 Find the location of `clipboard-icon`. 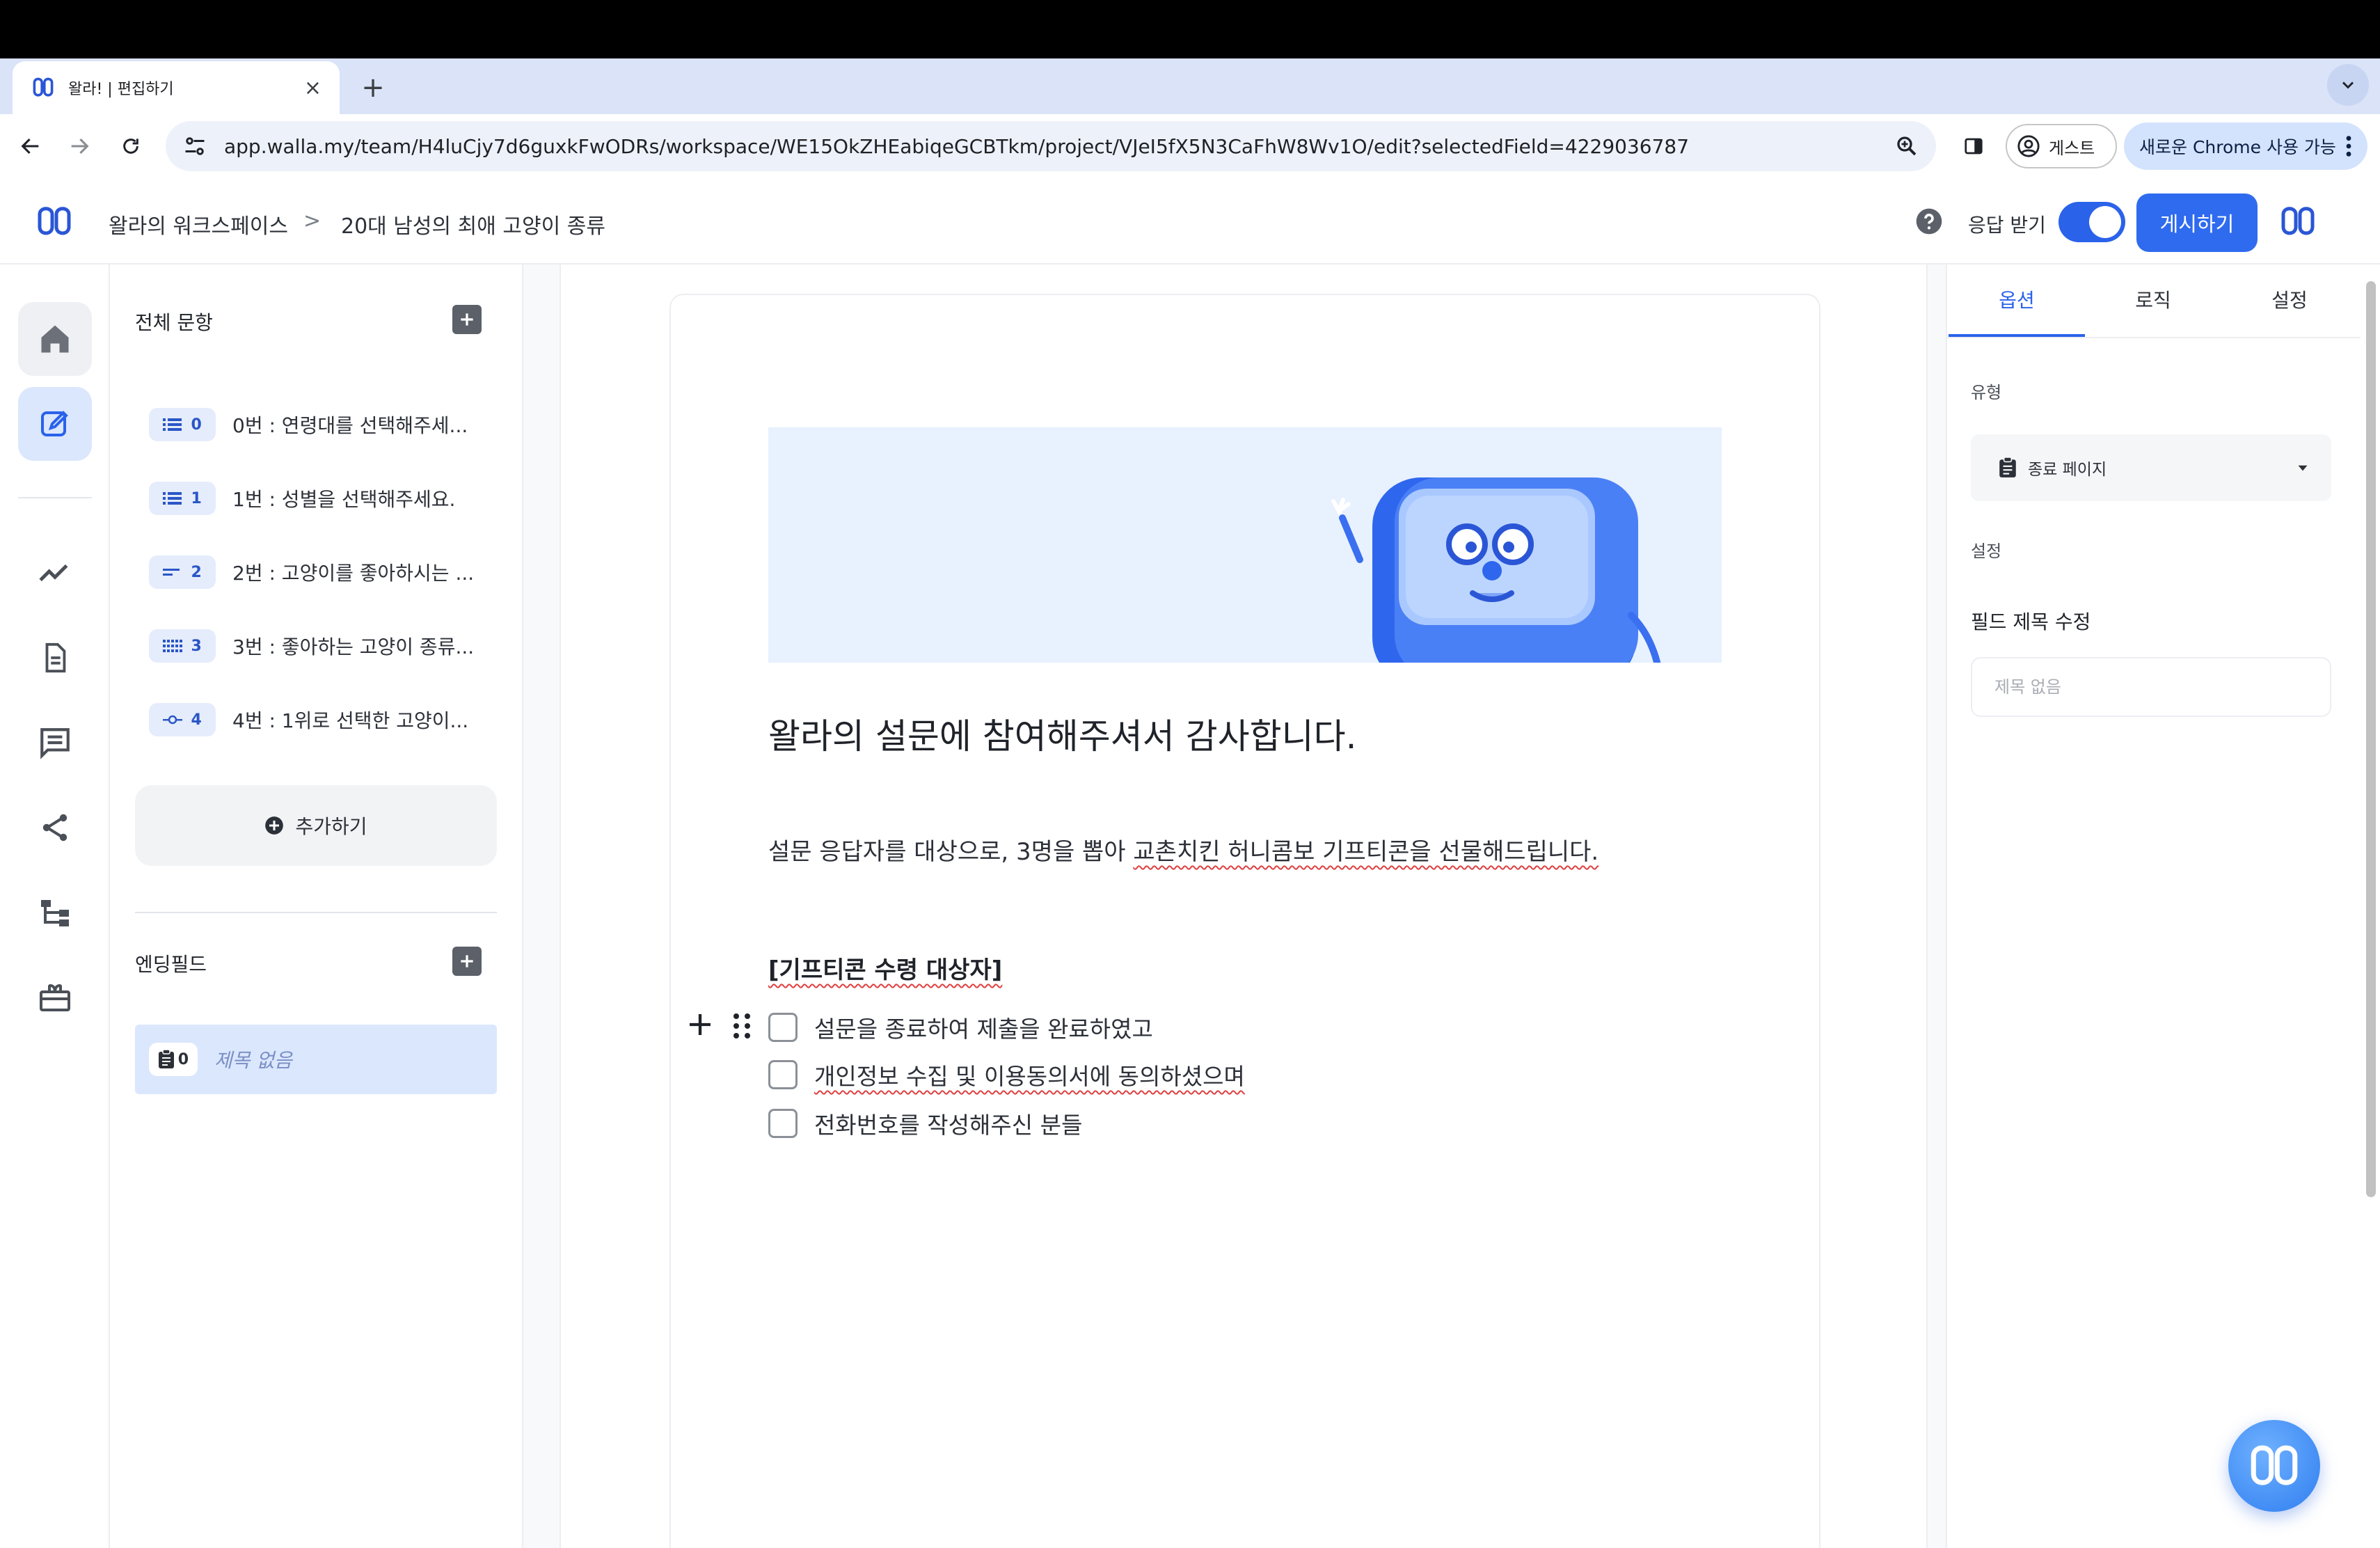

clipboard-icon is located at coordinates (166, 1059).